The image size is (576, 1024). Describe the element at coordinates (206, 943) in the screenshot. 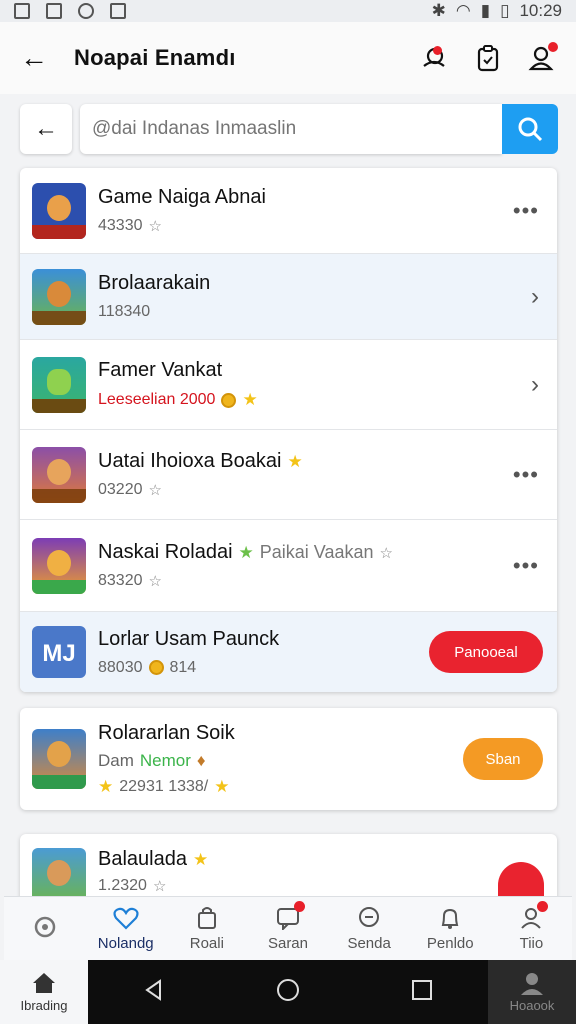

I see `nav-label: Roali` at that location.